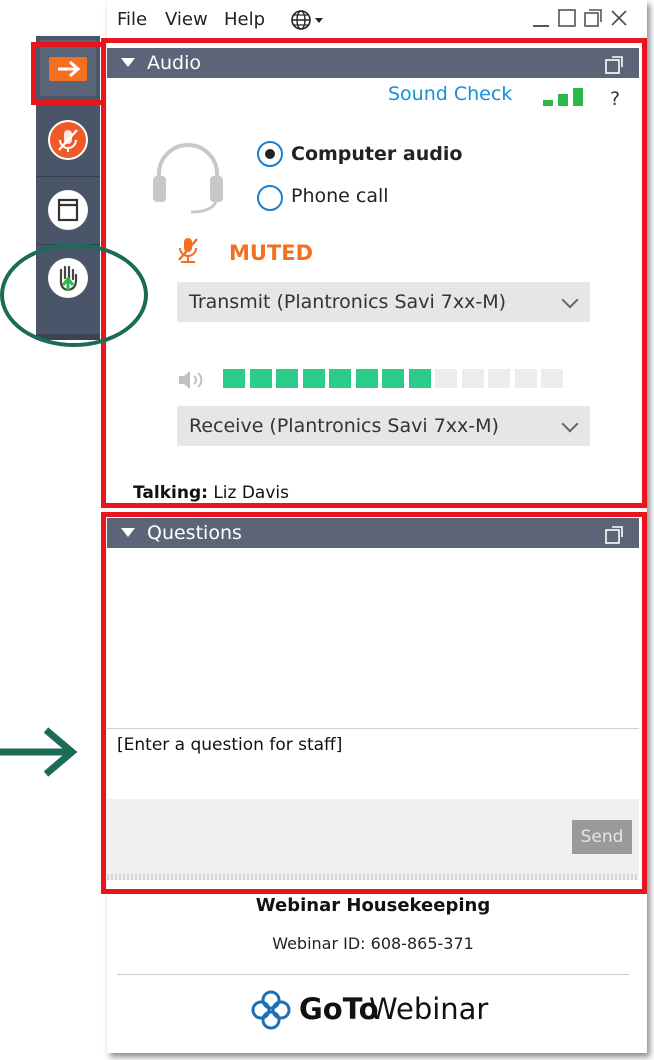  Describe the element at coordinates (339, 1009) in the screenshot. I see `brand-bold: GoTo` at that location.